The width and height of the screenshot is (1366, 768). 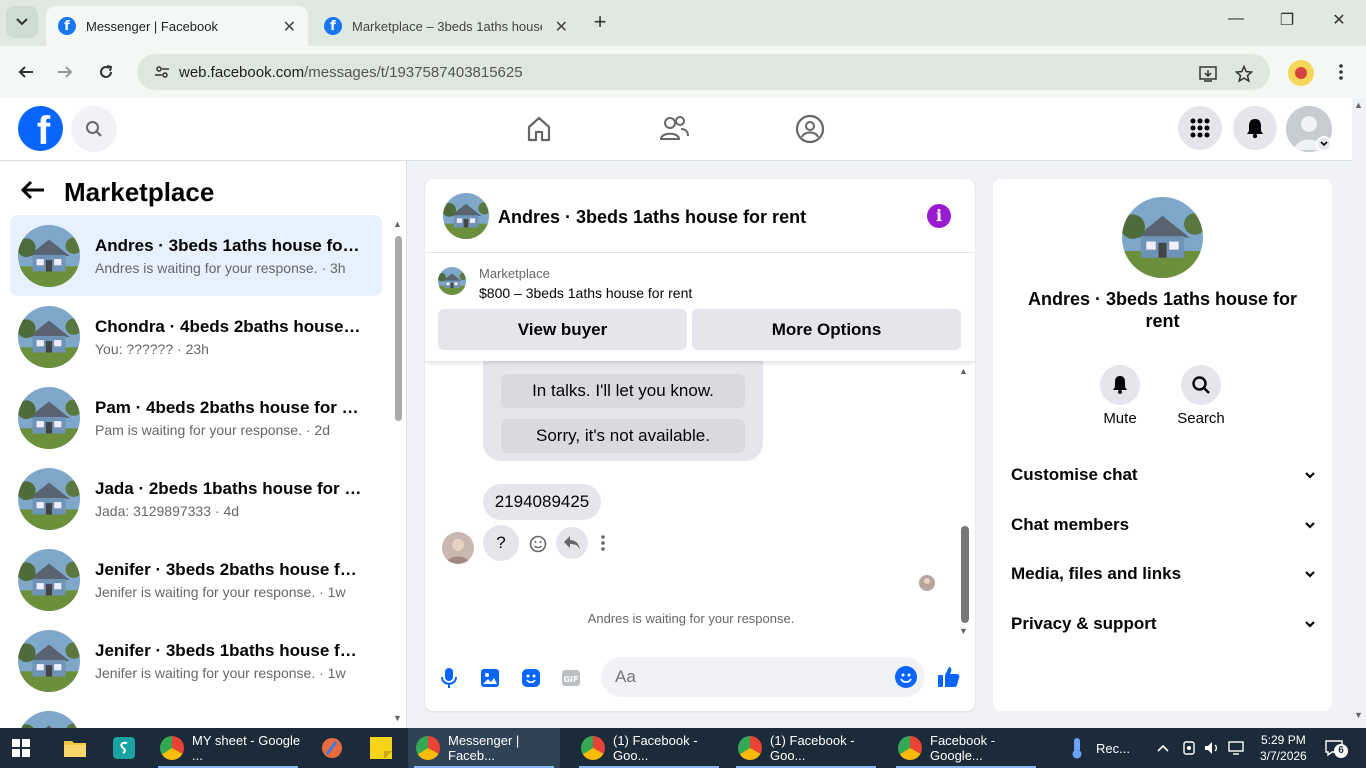 What do you see at coordinates (124, 748) in the screenshot?
I see `app-icon-s` at bounding box center [124, 748].